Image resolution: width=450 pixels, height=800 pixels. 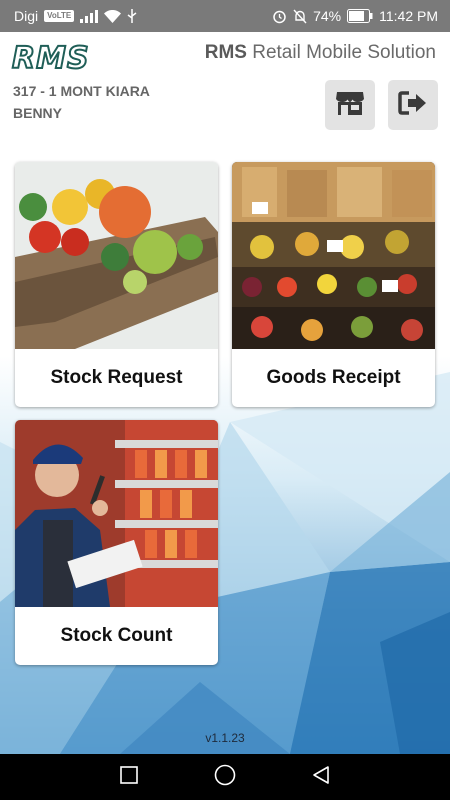 I want to click on home-icon, so click(x=225, y=777).